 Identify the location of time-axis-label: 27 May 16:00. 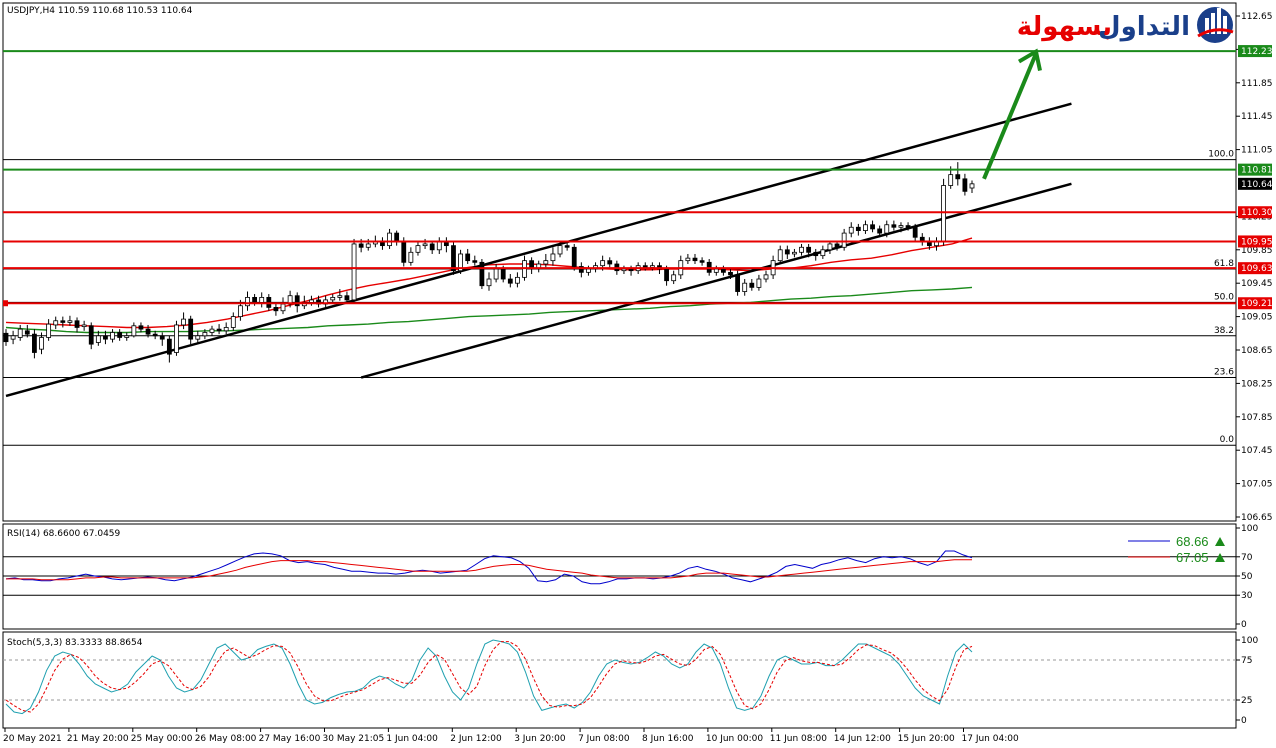
(290, 739).